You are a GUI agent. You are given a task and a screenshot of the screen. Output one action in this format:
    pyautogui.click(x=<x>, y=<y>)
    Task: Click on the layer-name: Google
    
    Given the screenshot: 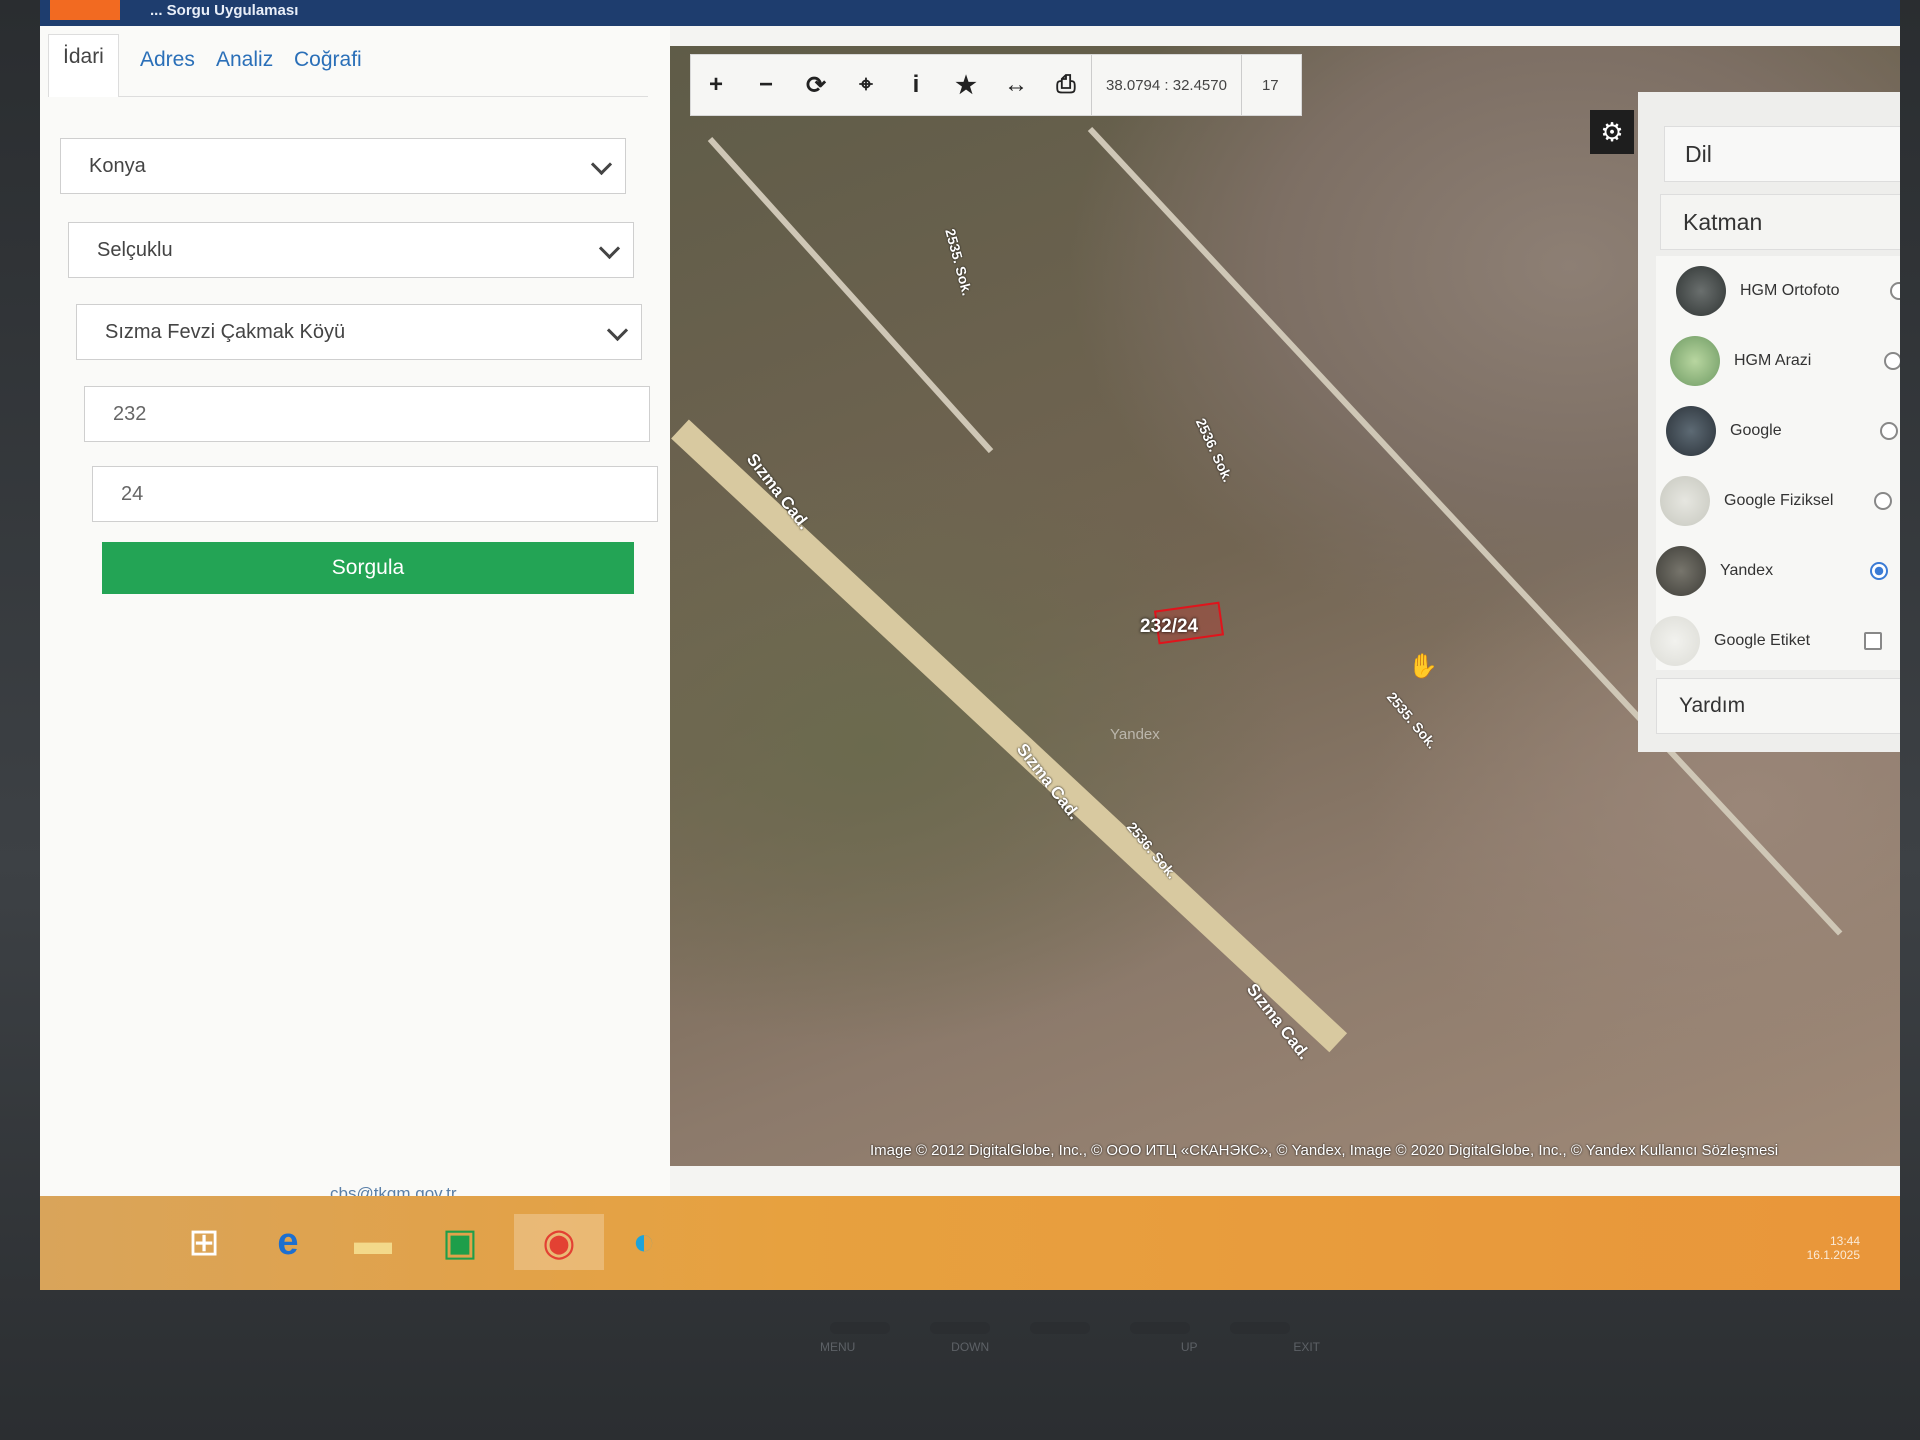 What is the action you would take?
    pyautogui.click(x=1756, y=430)
    